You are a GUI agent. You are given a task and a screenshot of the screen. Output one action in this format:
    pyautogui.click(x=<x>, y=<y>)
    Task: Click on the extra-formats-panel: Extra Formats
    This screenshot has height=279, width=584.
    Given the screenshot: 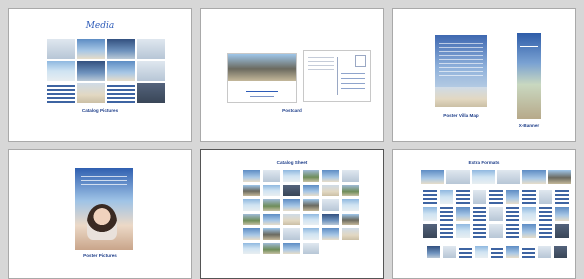 What is the action you would take?
    pyautogui.click(x=484, y=214)
    